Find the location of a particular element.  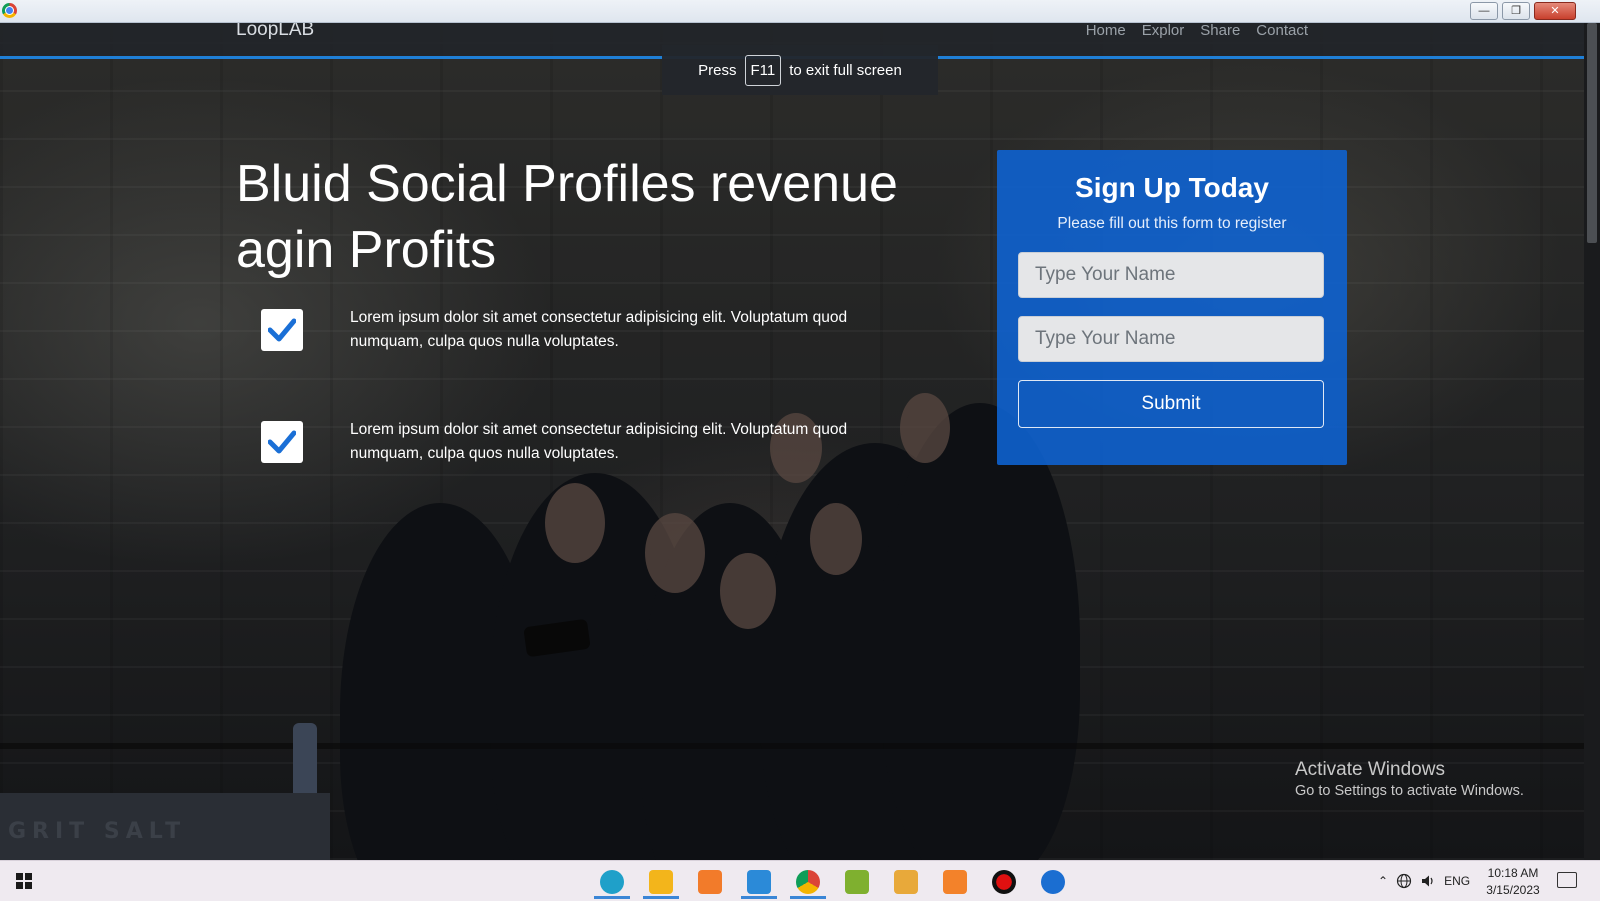

taskbar-app-gitkraken is located at coordinates (906, 882).